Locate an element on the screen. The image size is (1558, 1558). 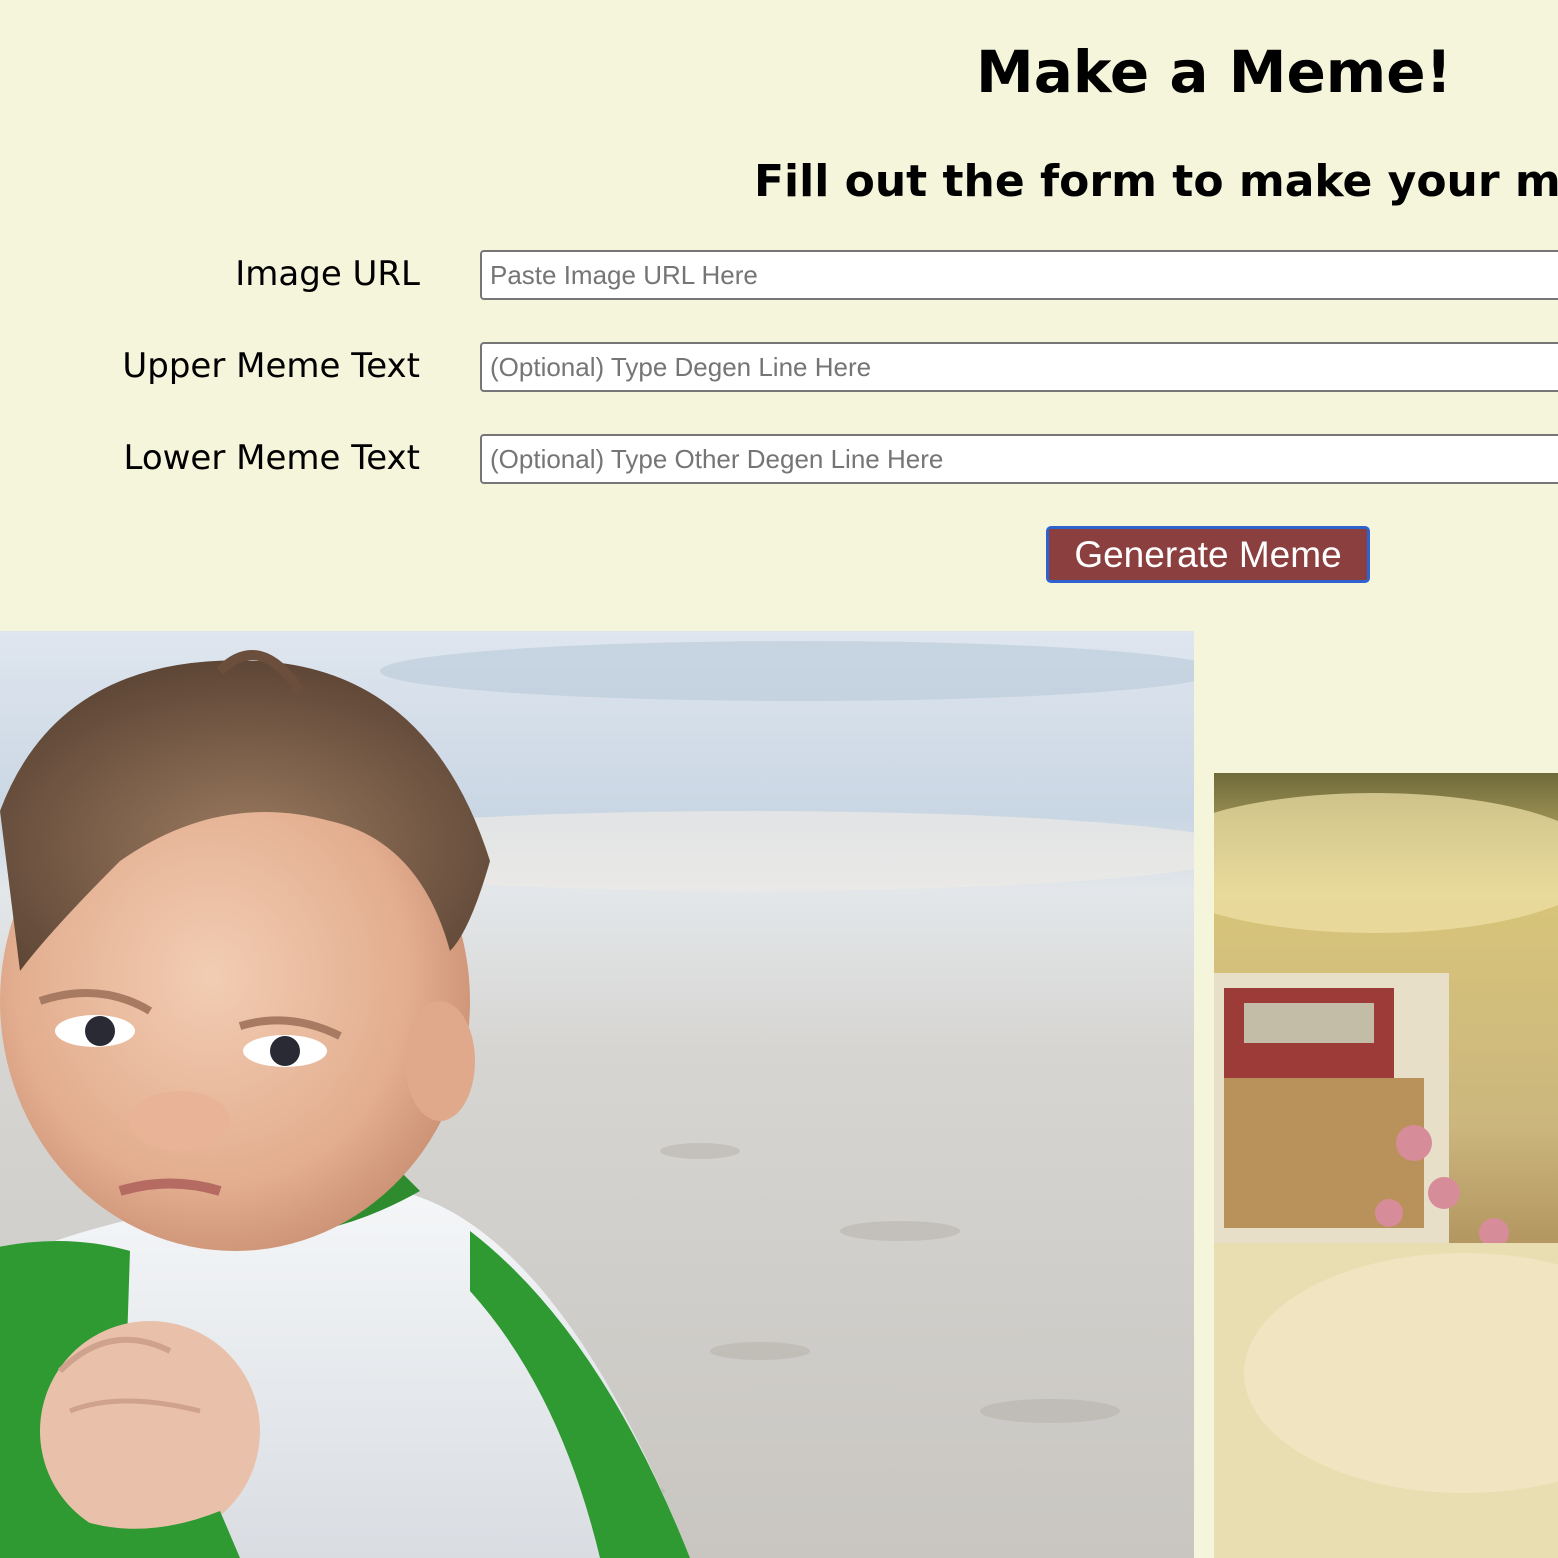
meme-image-second is located at coordinates (1386, 1165).